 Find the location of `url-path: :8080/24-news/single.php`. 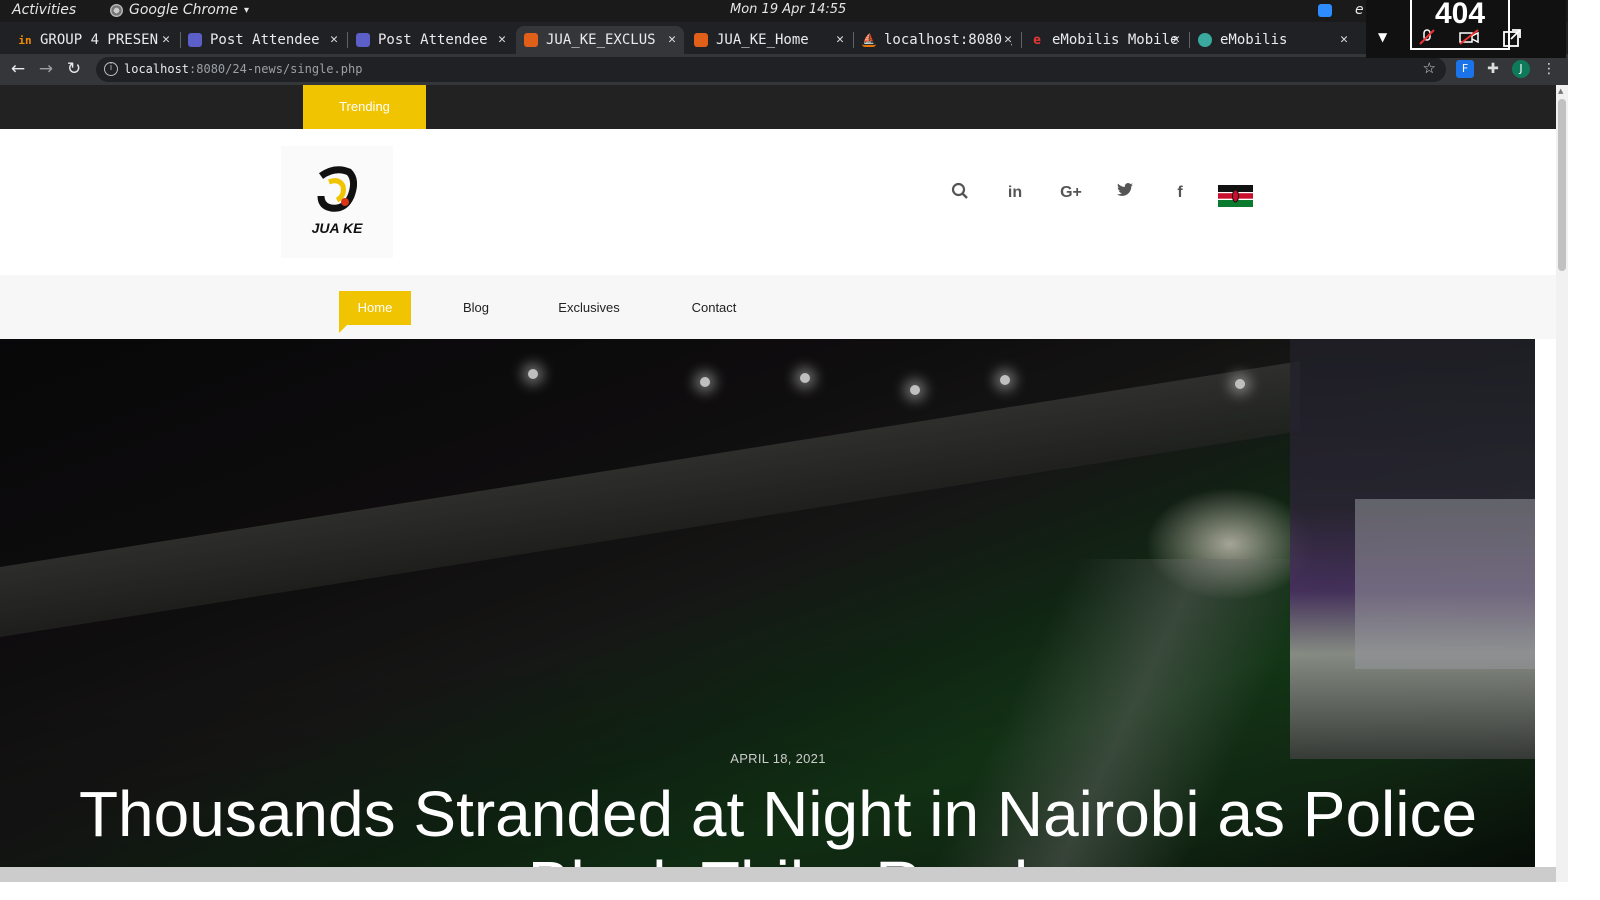

url-path: :8080/24-news/single.php is located at coordinates (276, 69).